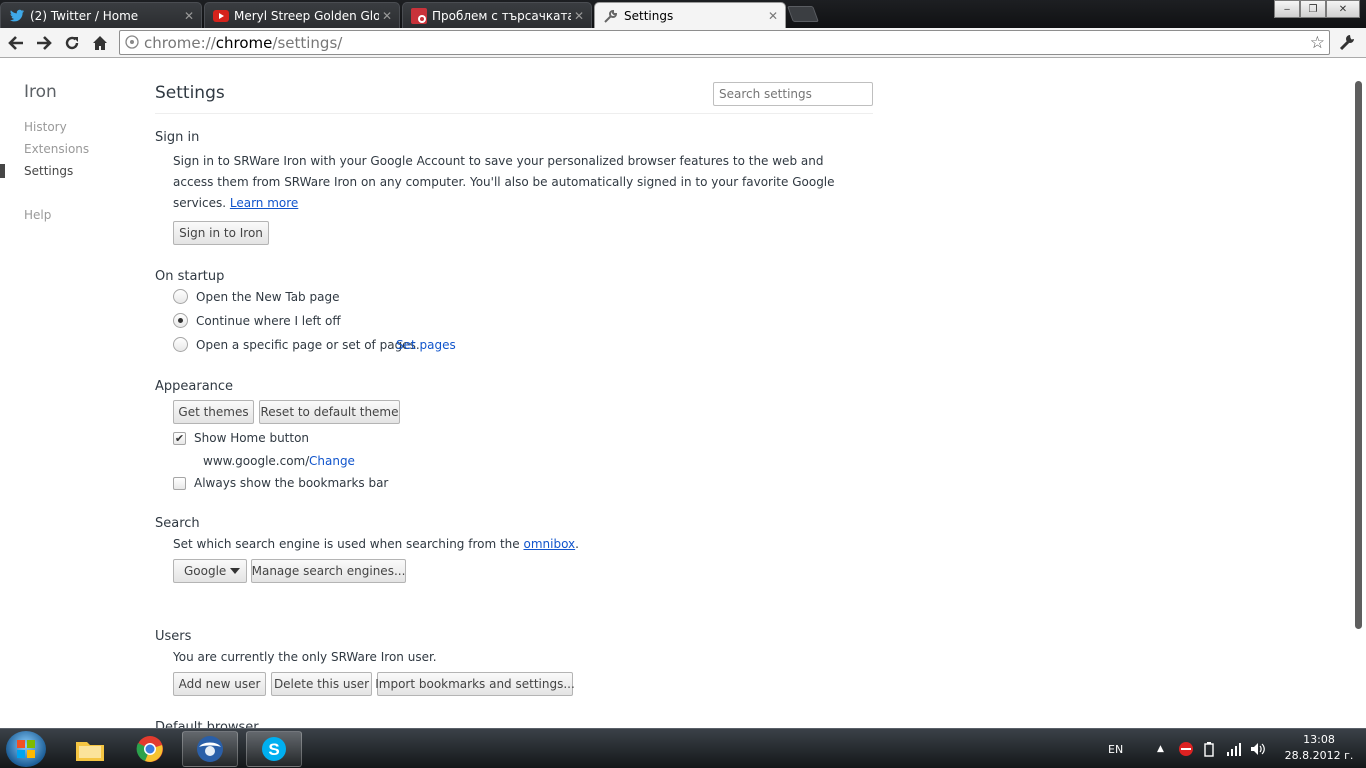 The width and height of the screenshot is (1366, 768). I want to click on close-button: ✕, so click(1343, 9).